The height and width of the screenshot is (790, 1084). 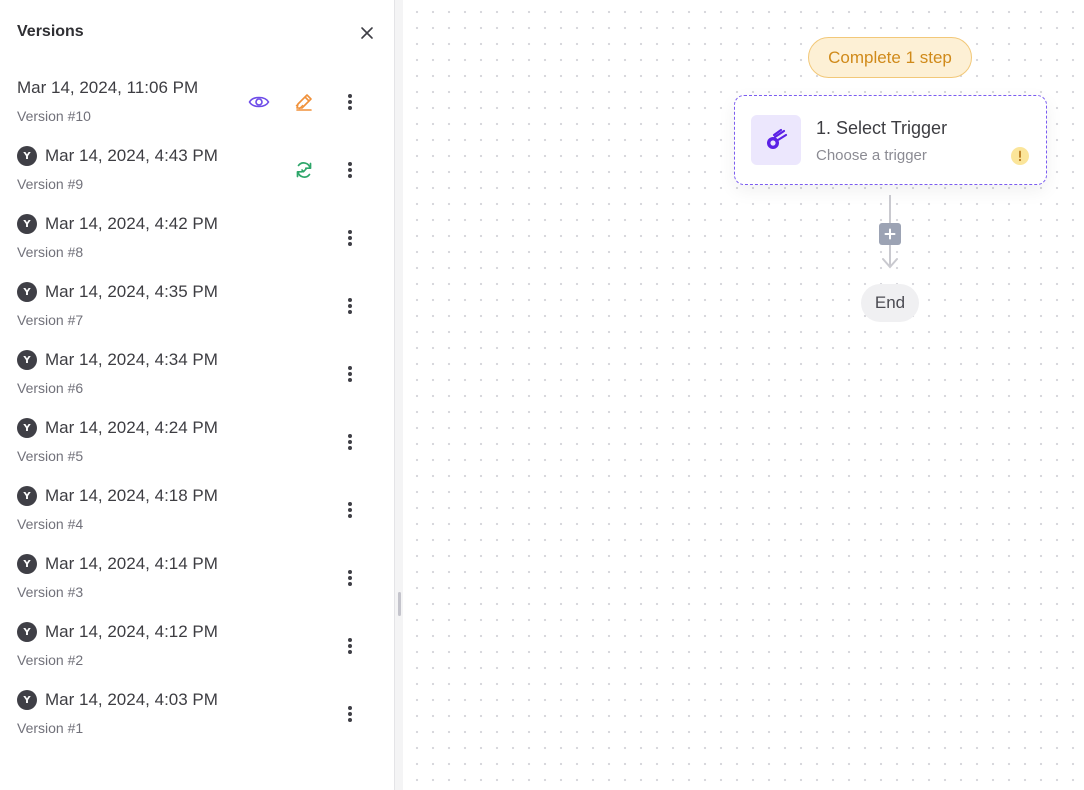 I want to click on status-badge: Complete 1 step, so click(x=890, y=57).